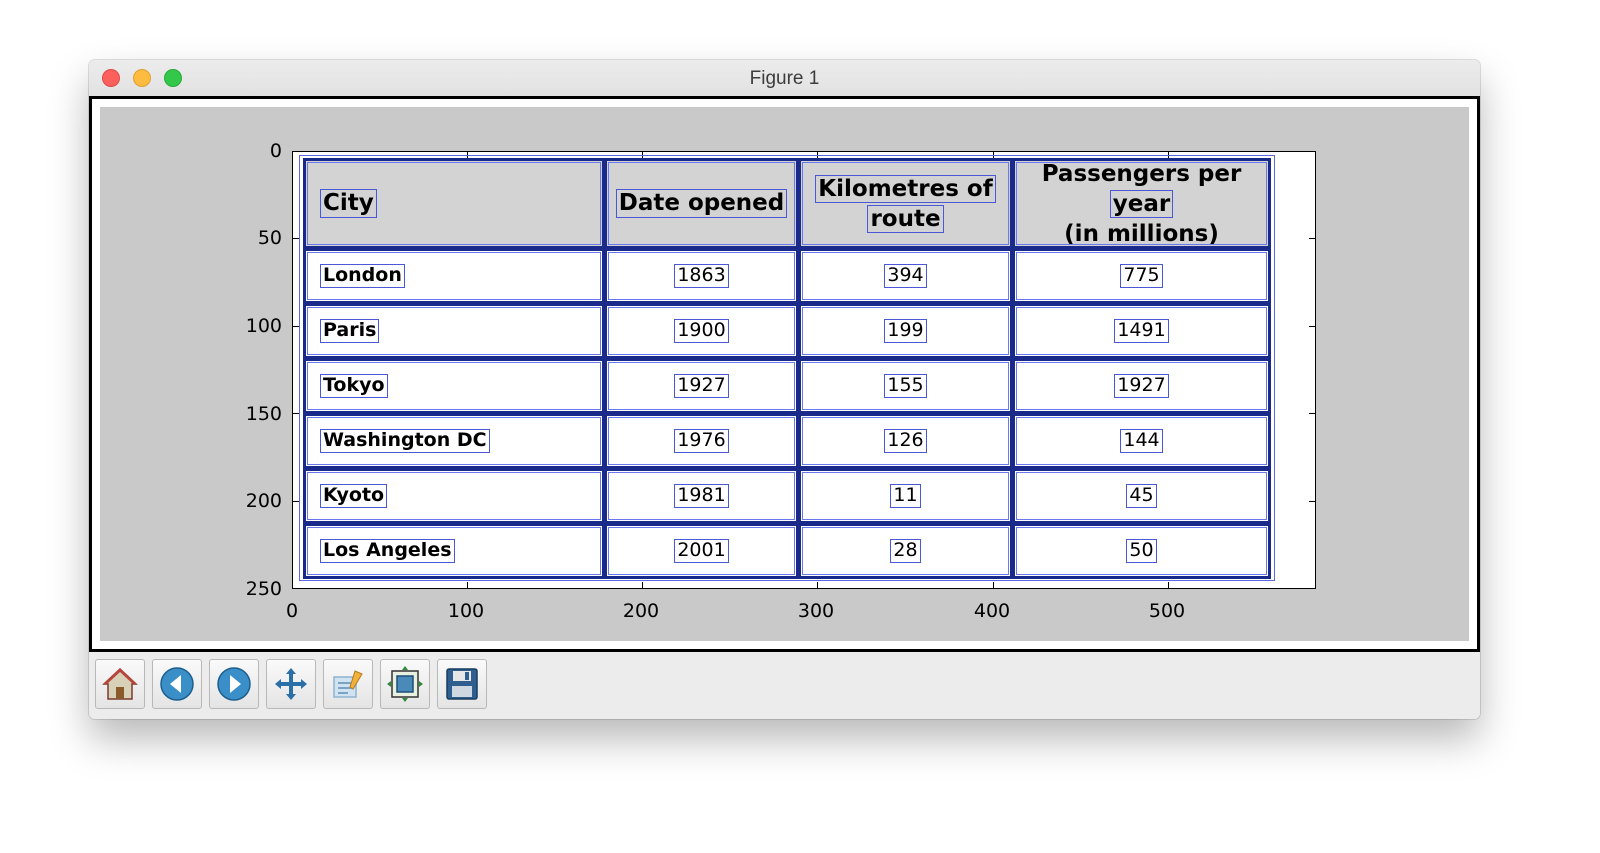 This screenshot has width=1600, height=853. Describe the element at coordinates (1141, 233) in the screenshot. I see `header-passengers-label-line3: (in millions)` at that location.